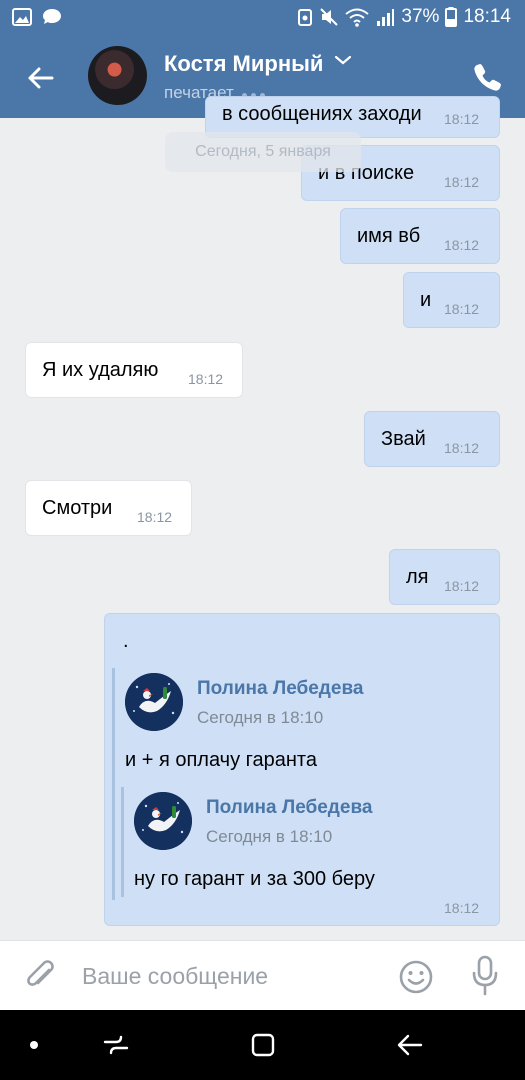  I want to click on home-button, so click(263, 1045).